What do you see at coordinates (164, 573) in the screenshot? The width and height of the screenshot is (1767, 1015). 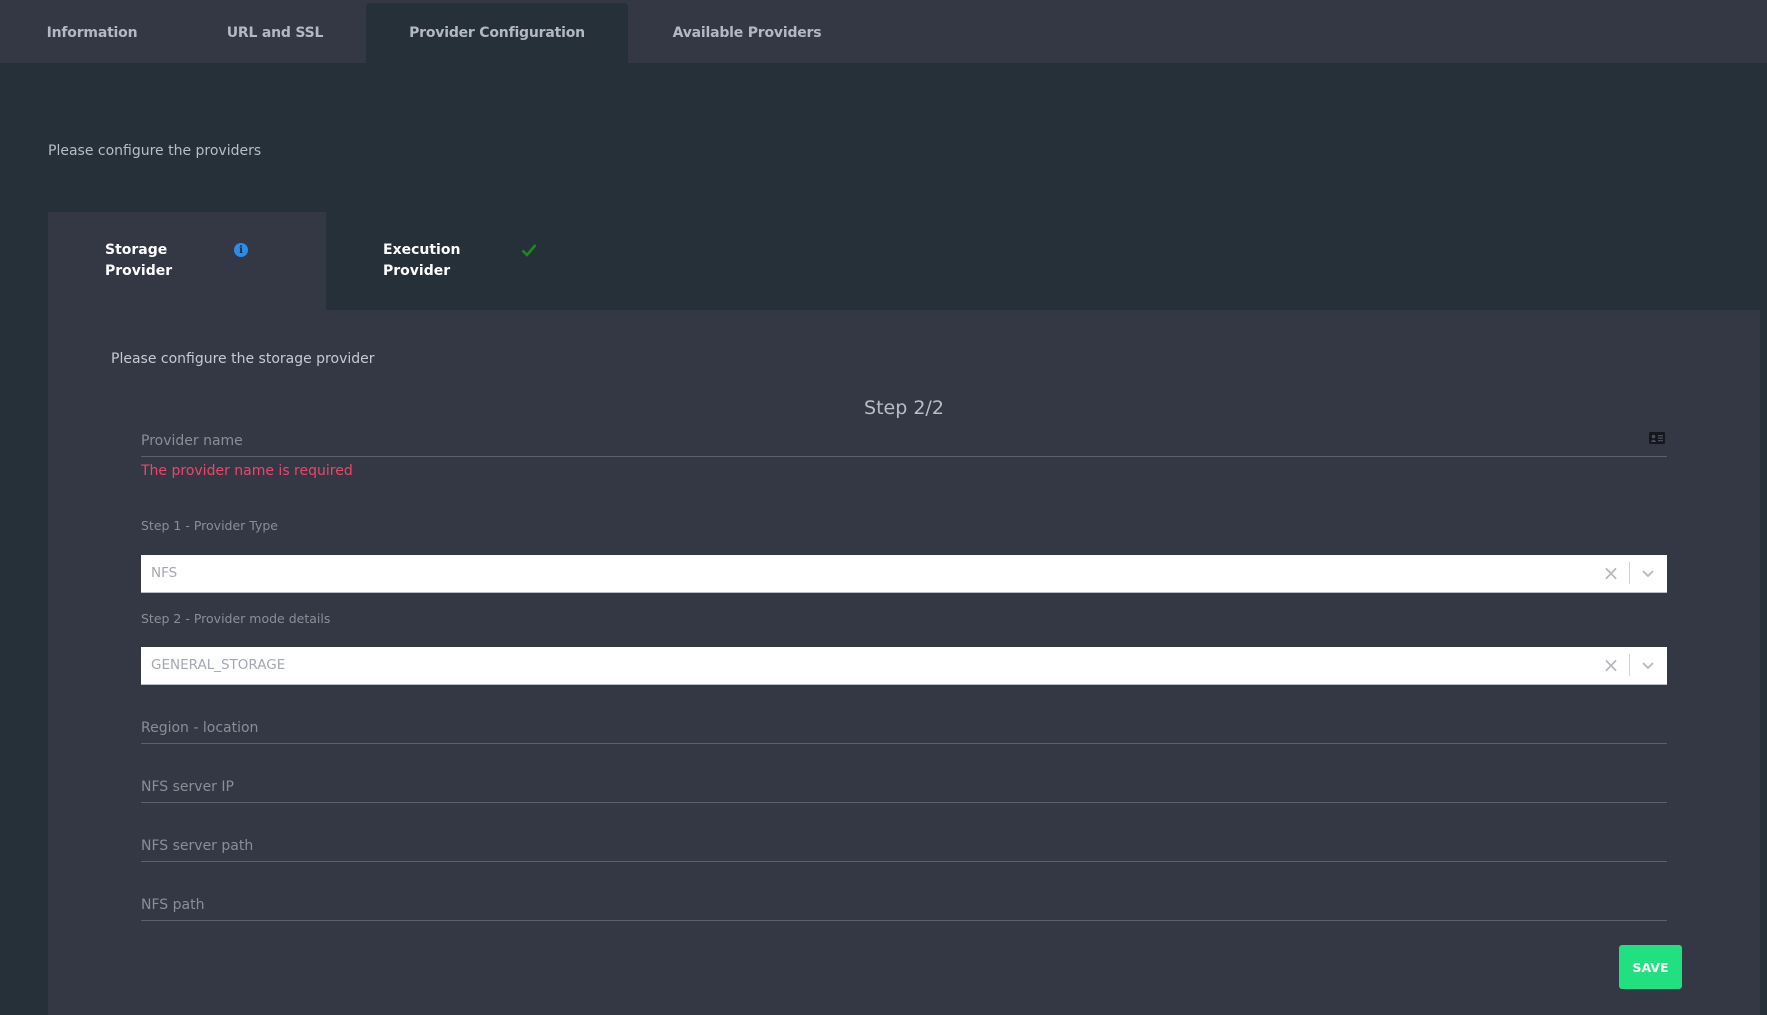 I see `provider-type-value: NFS` at bounding box center [164, 573].